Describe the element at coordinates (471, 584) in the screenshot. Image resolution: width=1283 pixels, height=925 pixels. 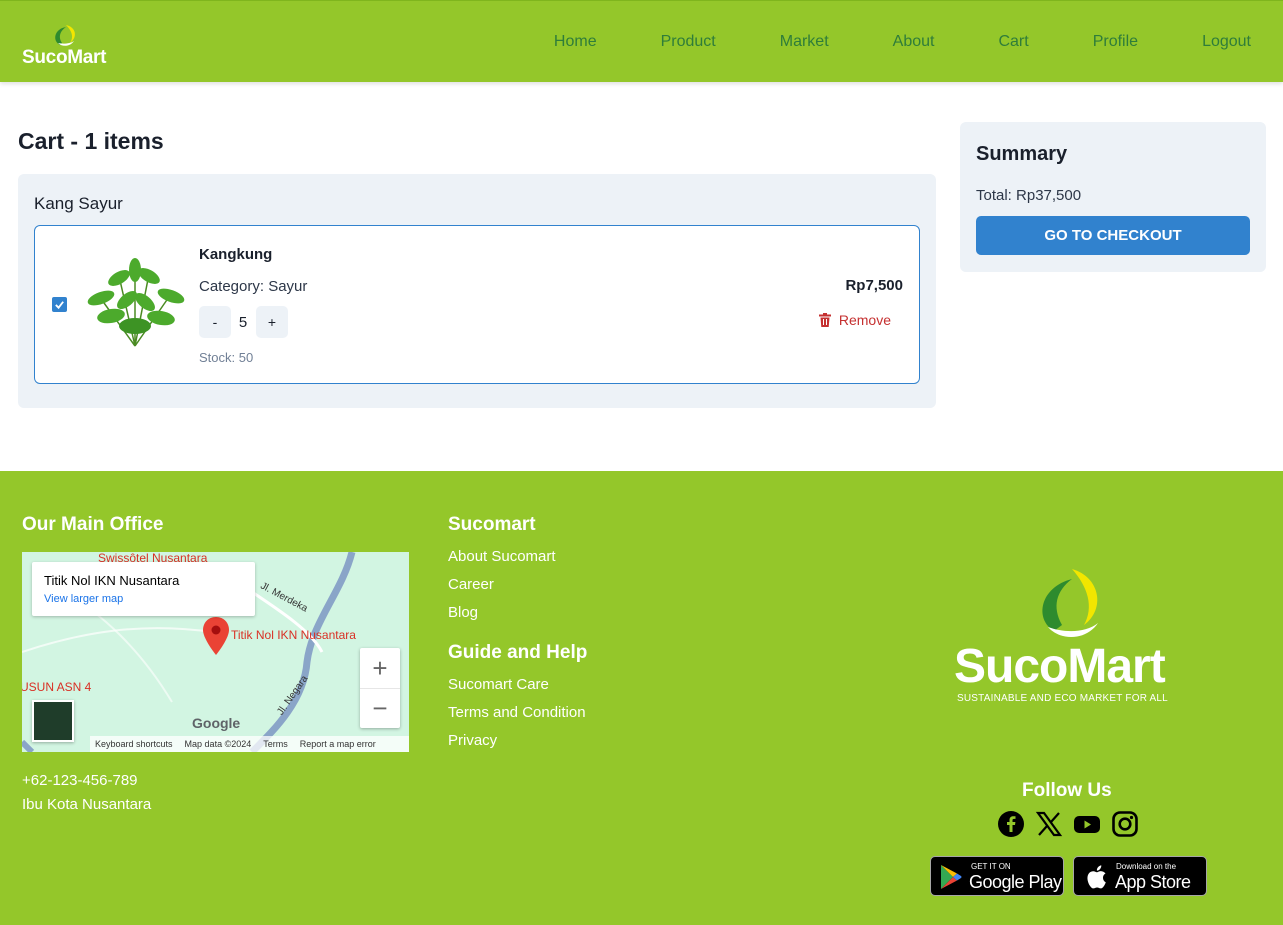
I see `footer-link-career: Career` at that location.